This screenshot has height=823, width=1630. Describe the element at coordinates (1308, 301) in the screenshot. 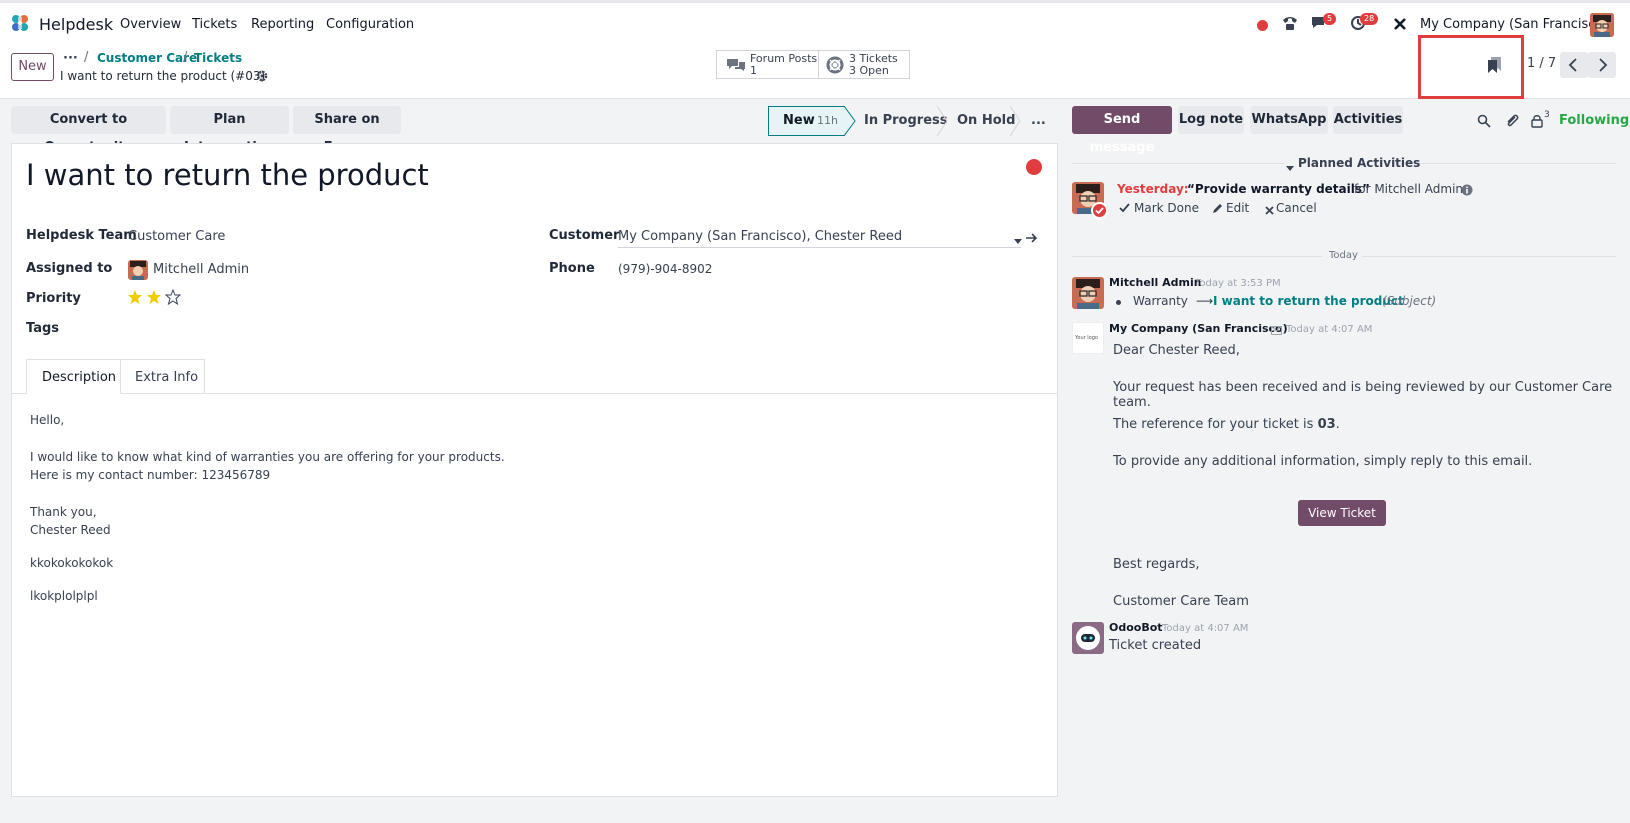

I see `tracking-new-value: I want to return the product` at that location.